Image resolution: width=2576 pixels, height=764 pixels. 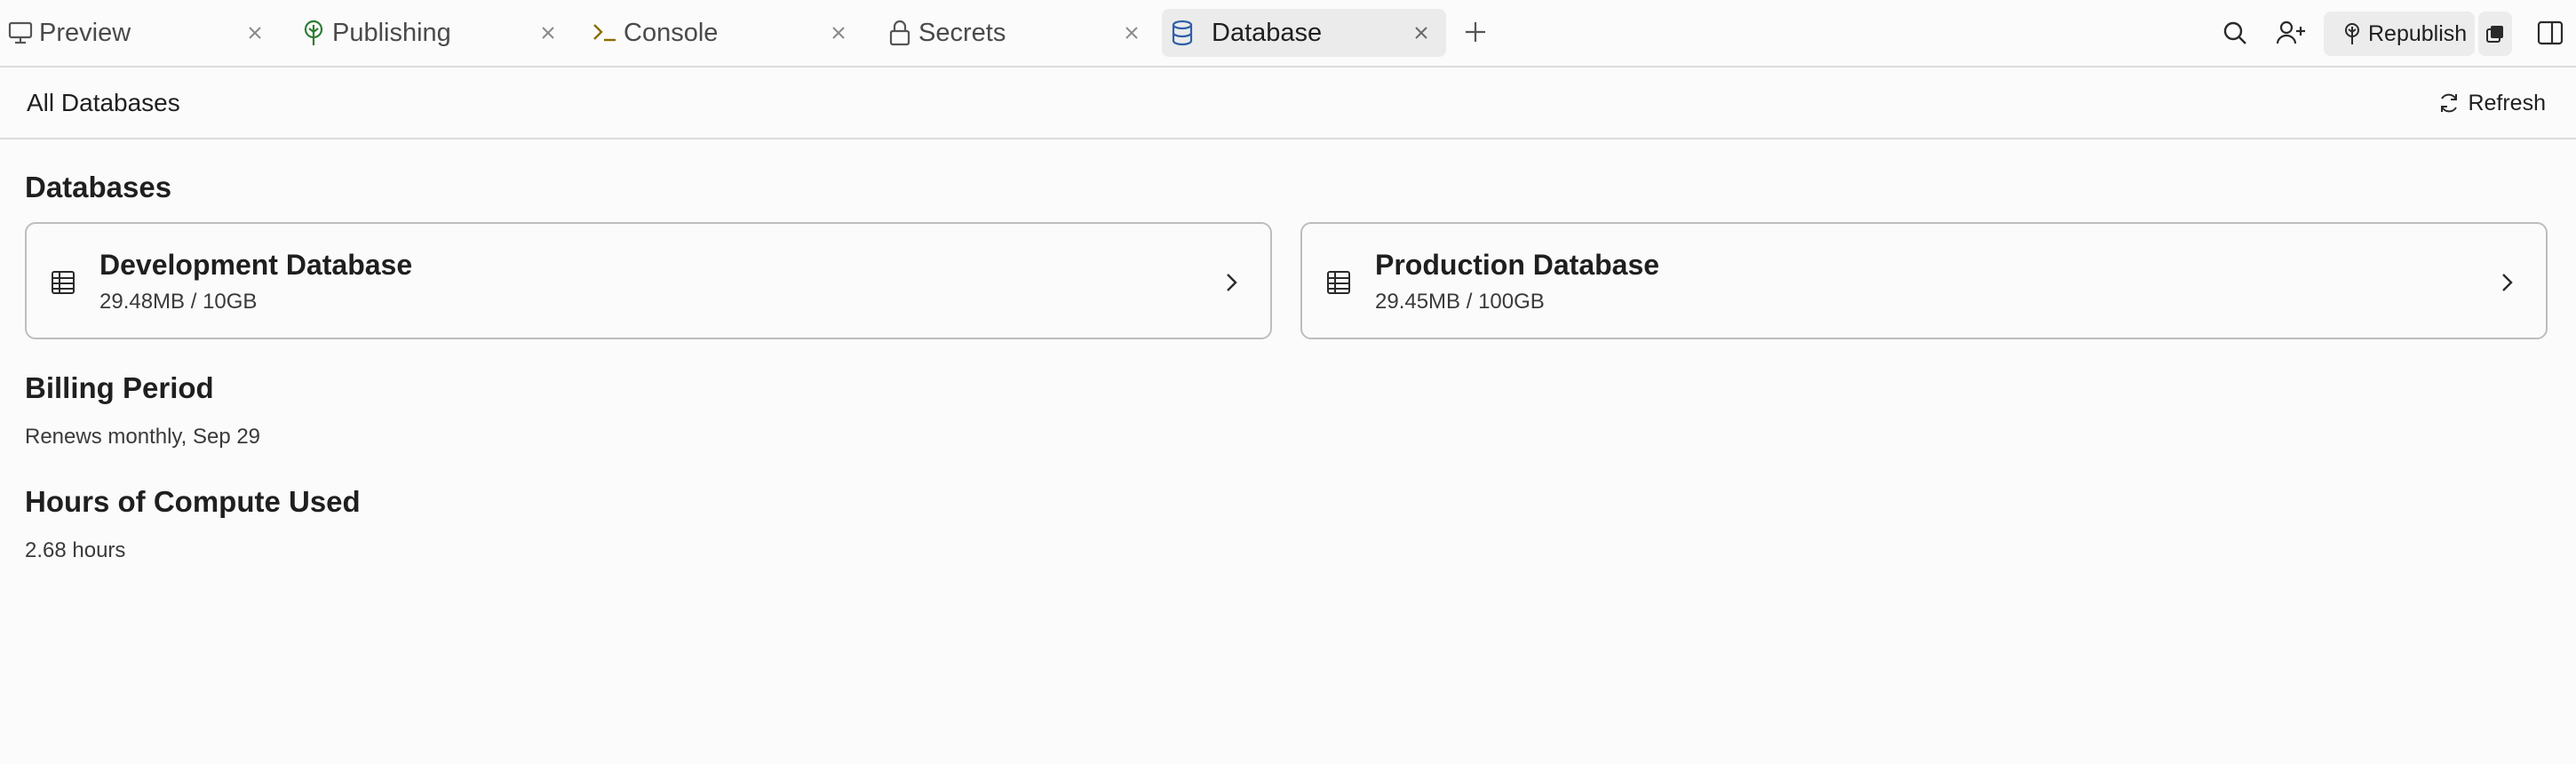 What do you see at coordinates (648, 280) in the screenshot?
I see `development-database-card: Development Database 29.48MB / 10GB` at bounding box center [648, 280].